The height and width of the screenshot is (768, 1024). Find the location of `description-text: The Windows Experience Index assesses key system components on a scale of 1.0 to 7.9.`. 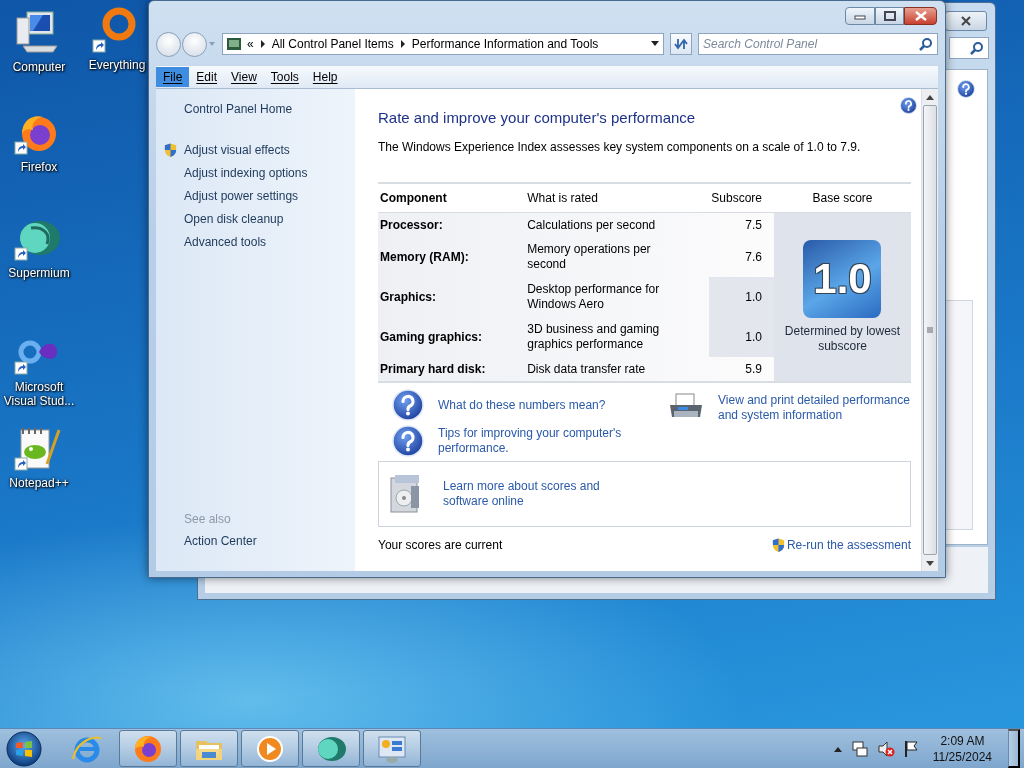

description-text: The Windows Experience Index assesses key system components on a scale of 1.0 to 7.9. is located at coordinates (620, 147).